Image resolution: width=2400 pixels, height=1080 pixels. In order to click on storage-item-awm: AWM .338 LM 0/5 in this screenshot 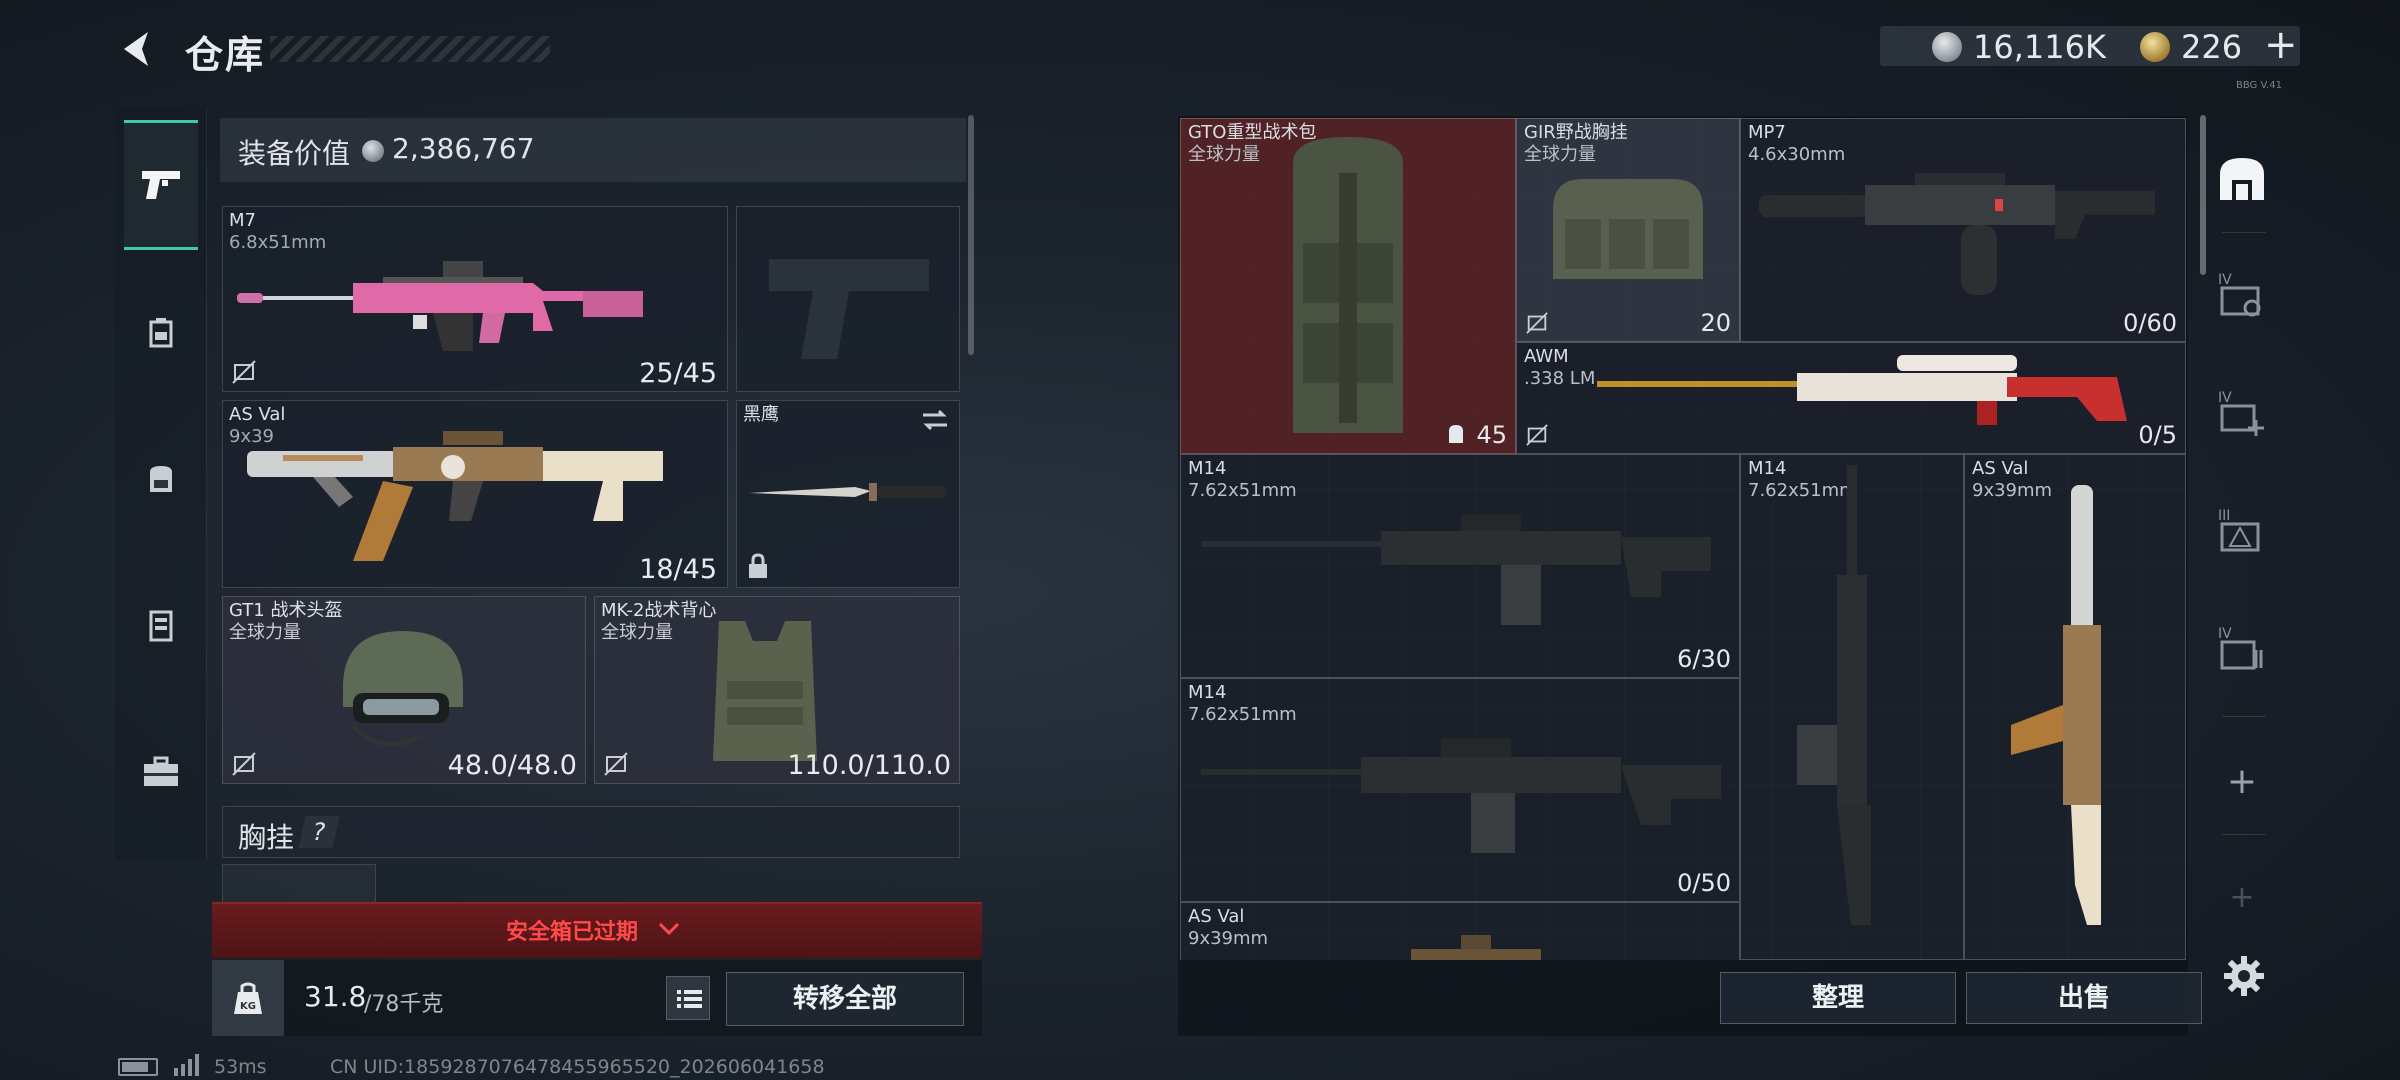, I will do `click(1851, 398)`.